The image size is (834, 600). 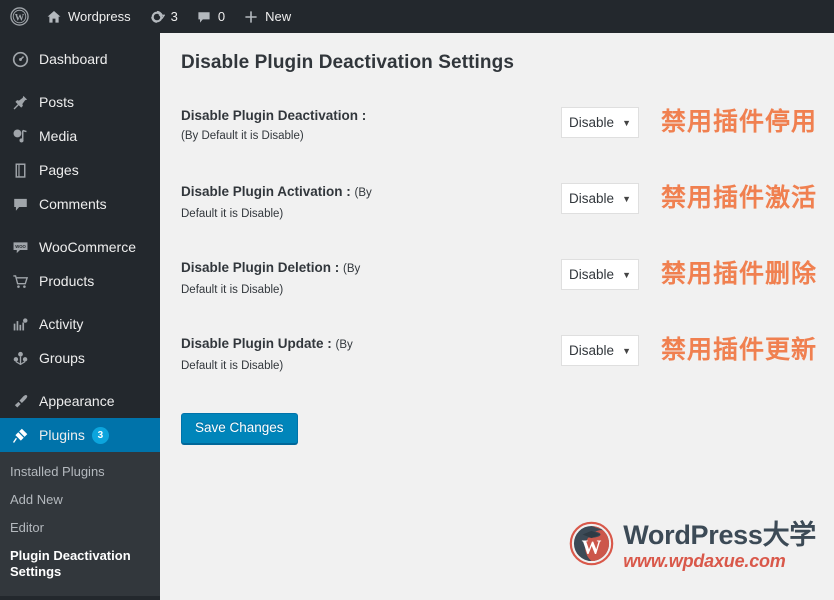 I want to click on watermark-title: WordPress大学, so click(x=719, y=535).